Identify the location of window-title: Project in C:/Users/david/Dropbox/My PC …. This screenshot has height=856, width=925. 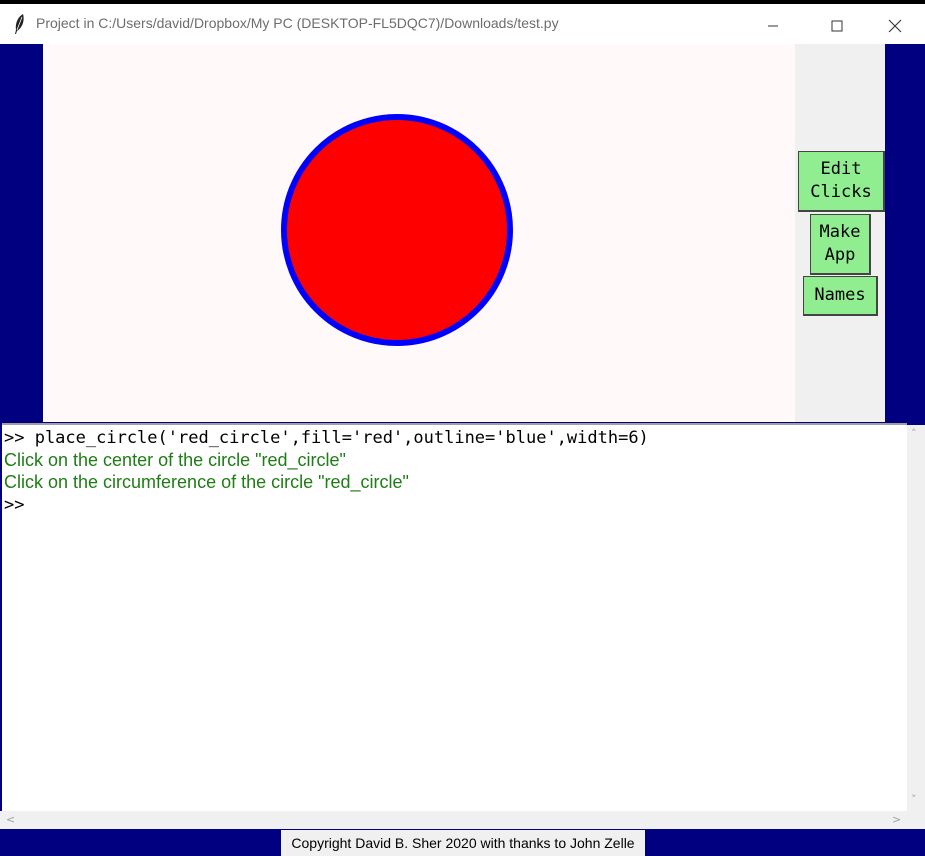
(297, 23).